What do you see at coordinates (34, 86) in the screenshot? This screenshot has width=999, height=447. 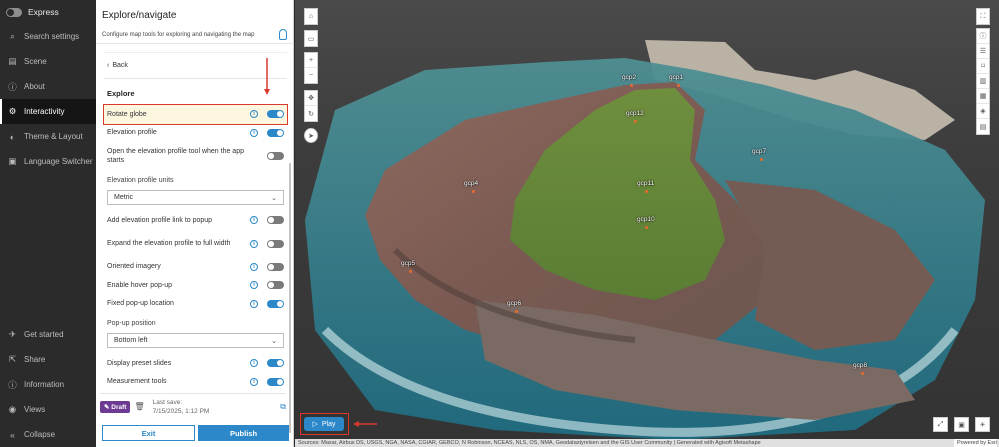 I see `nav-item-label: About` at bounding box center [34, 86].